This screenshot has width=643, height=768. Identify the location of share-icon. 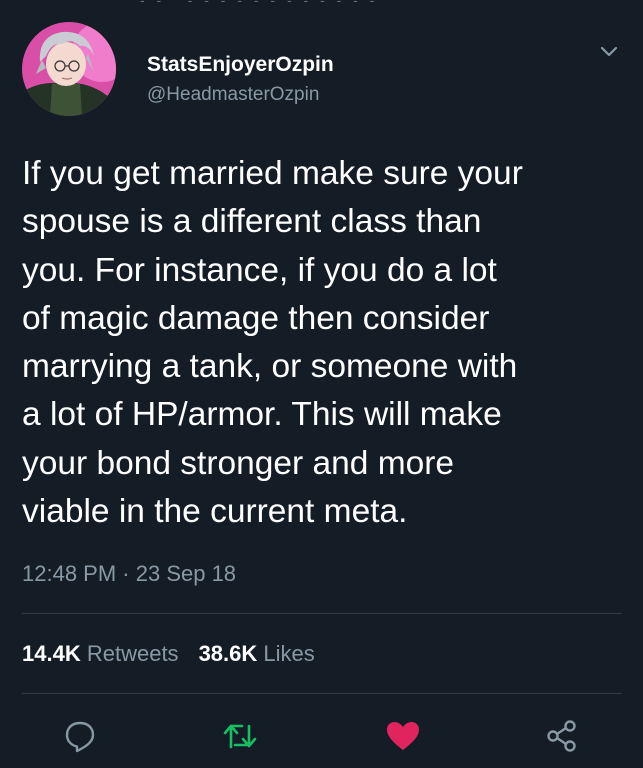
(562, 738).